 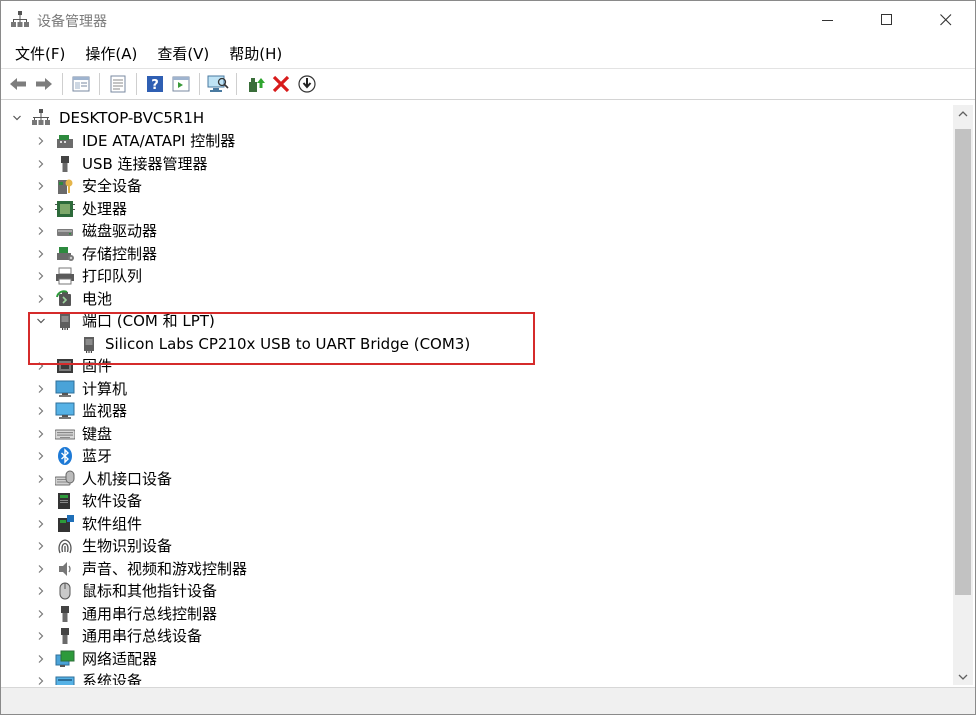 What do you see at coordinates (355, 254) in the screenshot?
I see `tree-category-item: 存储控制器` at bounding box center [355, 254].